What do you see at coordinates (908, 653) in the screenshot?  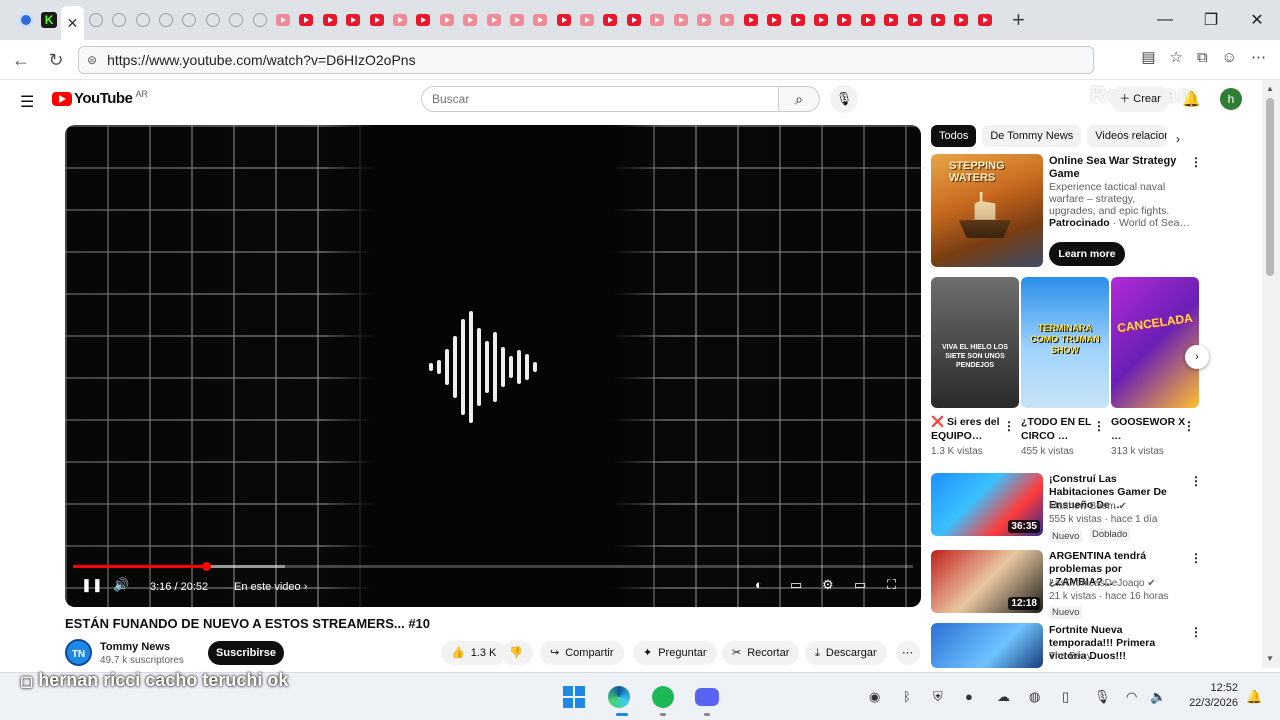 I see `more-actions-button: ⋯` at bounding box center [908, 653].